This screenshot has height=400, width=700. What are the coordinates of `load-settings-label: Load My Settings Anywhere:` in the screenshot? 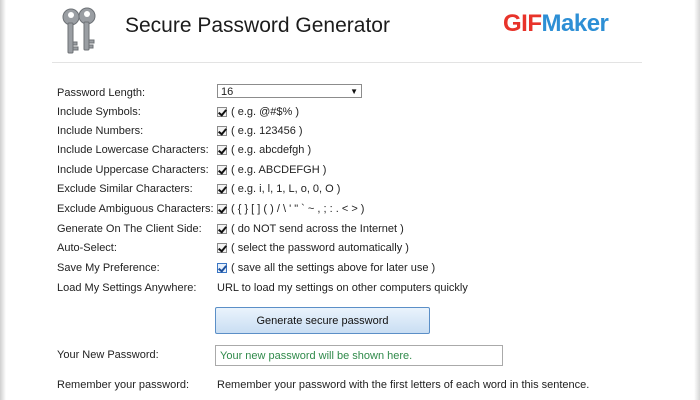 It's located at (127, 288).